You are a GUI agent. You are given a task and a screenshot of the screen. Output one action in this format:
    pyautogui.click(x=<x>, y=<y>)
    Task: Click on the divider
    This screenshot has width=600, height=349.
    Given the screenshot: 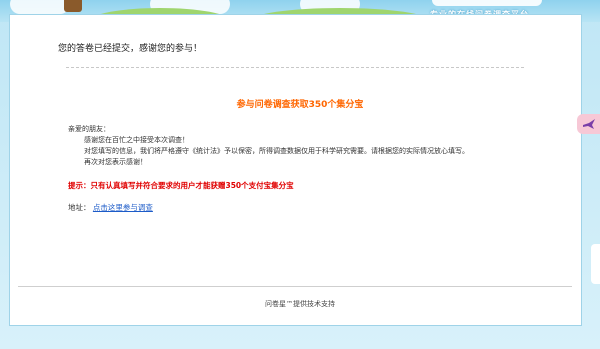 What is the action you would take?
    pyautogui.click(x=295, y=67)
    